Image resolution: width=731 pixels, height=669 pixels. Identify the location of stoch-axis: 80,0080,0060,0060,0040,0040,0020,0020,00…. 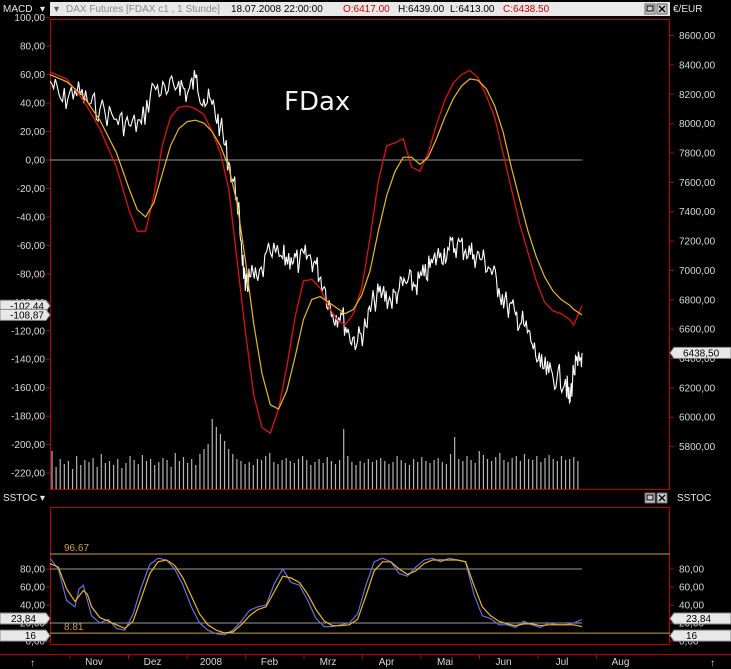
(365, 606).